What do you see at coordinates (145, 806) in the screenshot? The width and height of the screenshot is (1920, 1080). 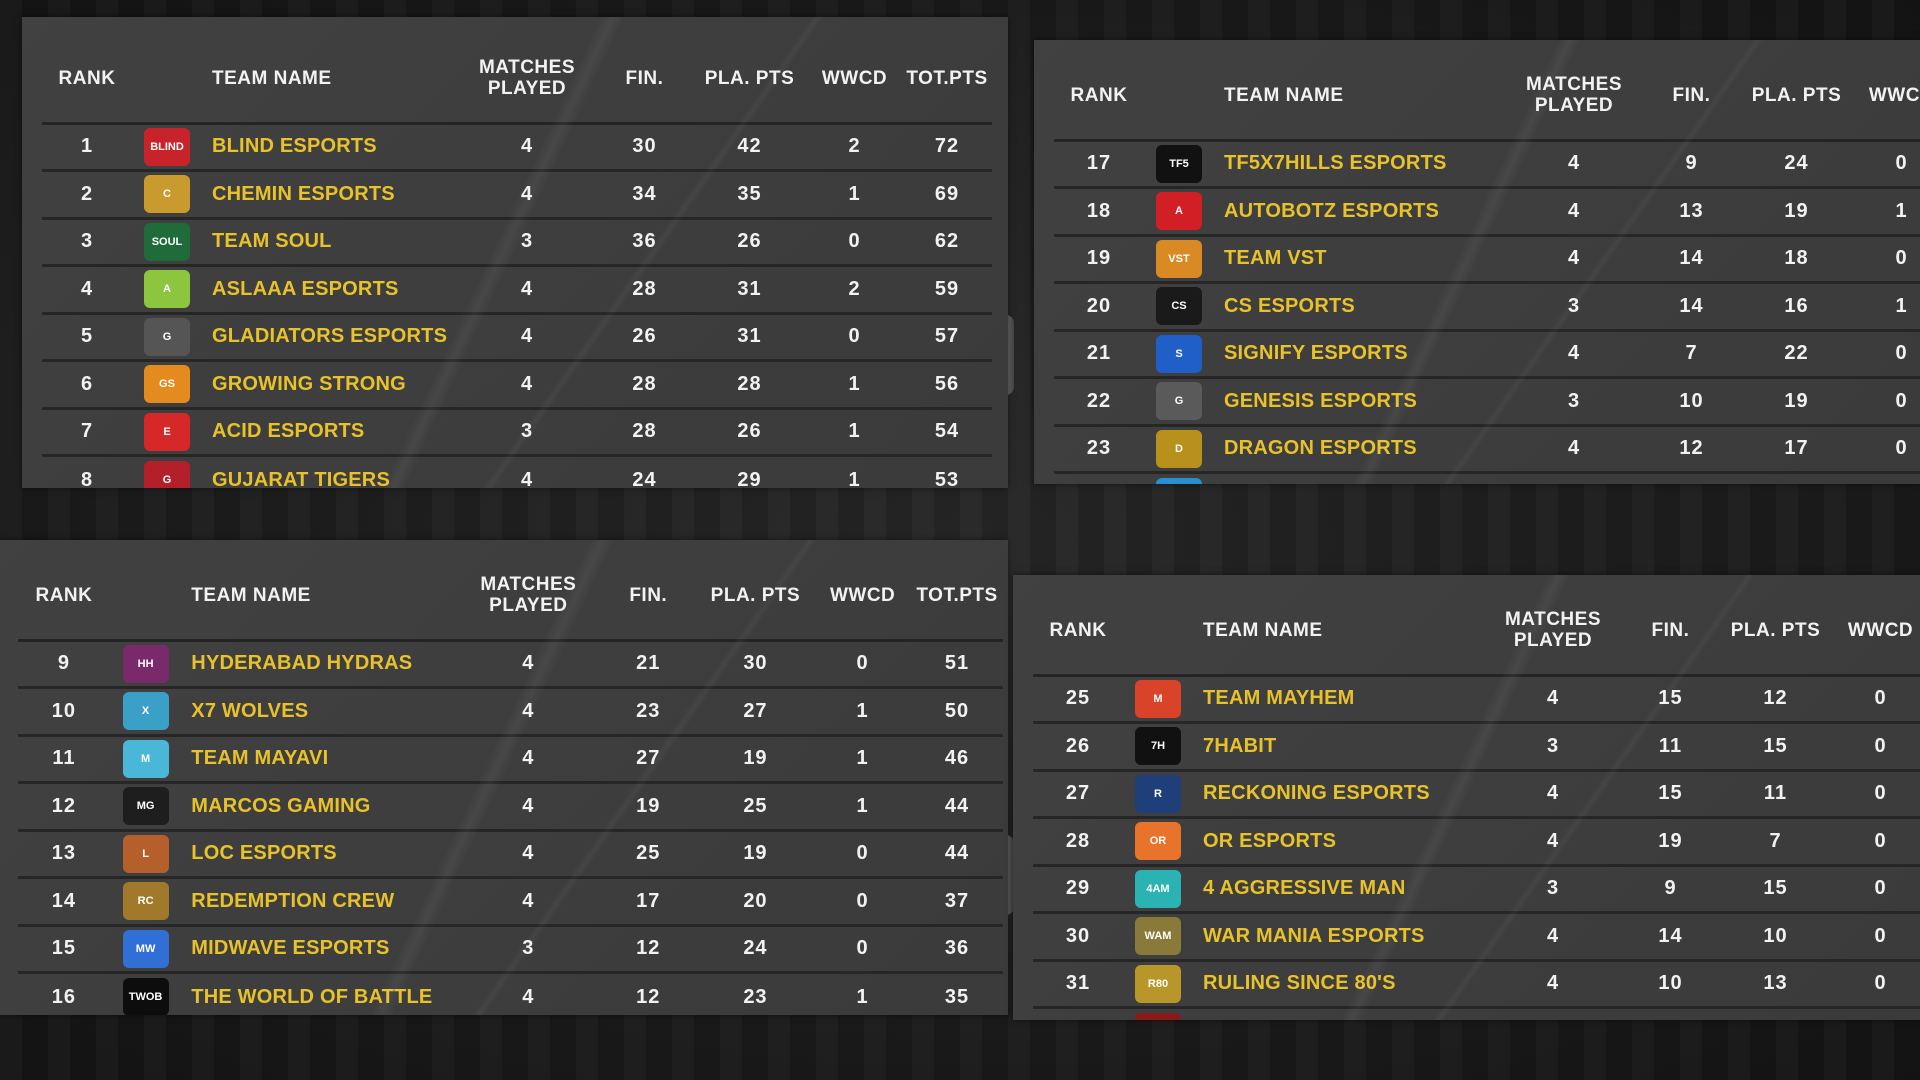 I see `marcos-gaming-logo-icon: MG` at bounding box center [145, 806].